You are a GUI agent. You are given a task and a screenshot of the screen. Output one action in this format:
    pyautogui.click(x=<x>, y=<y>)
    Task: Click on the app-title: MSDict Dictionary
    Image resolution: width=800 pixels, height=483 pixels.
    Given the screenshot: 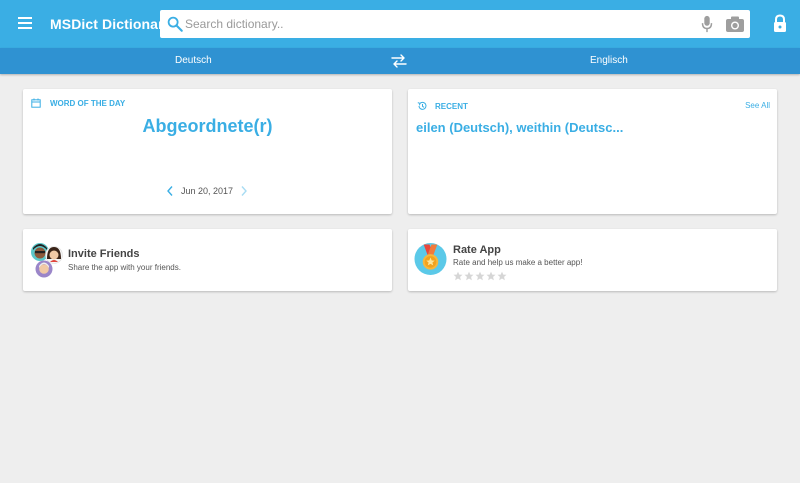 What is the action you would take?
    pyautogui.click(x=111, y=24)
    